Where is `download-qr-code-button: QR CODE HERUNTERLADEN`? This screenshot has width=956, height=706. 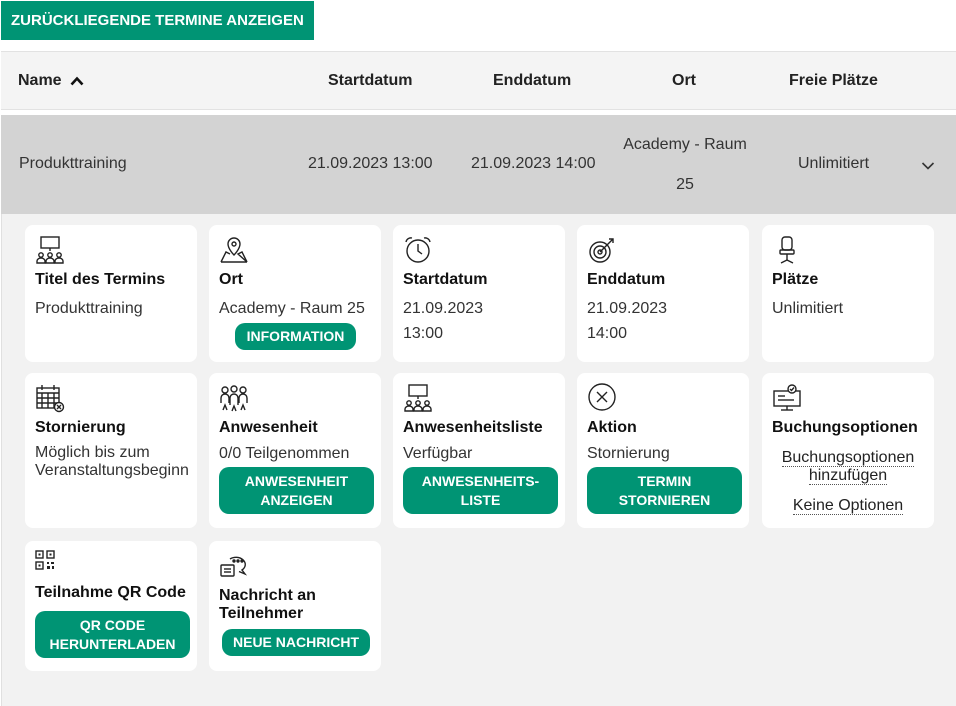
download-qr-code-button: QR CODE HERUNTERLADEN is located at coordinates (112, 634).